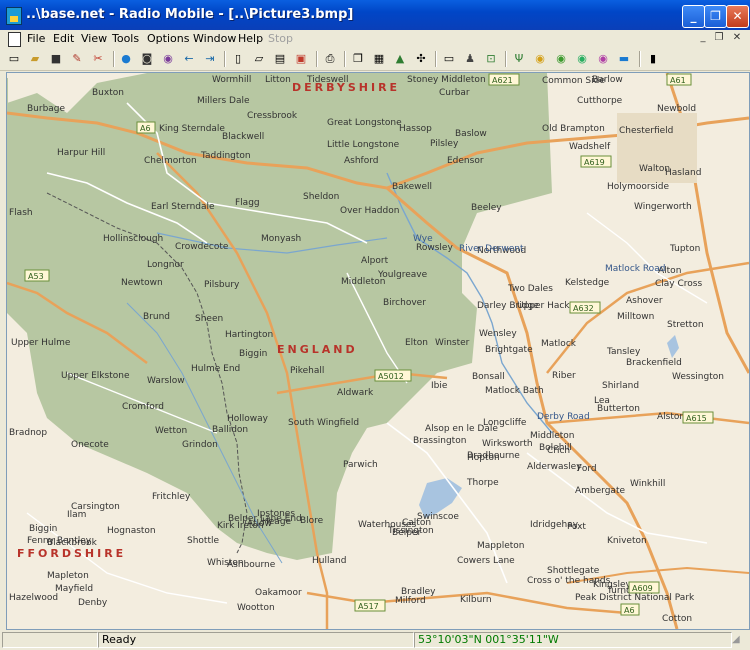  I want to click on town-label: Newtown, so click(142, 283).